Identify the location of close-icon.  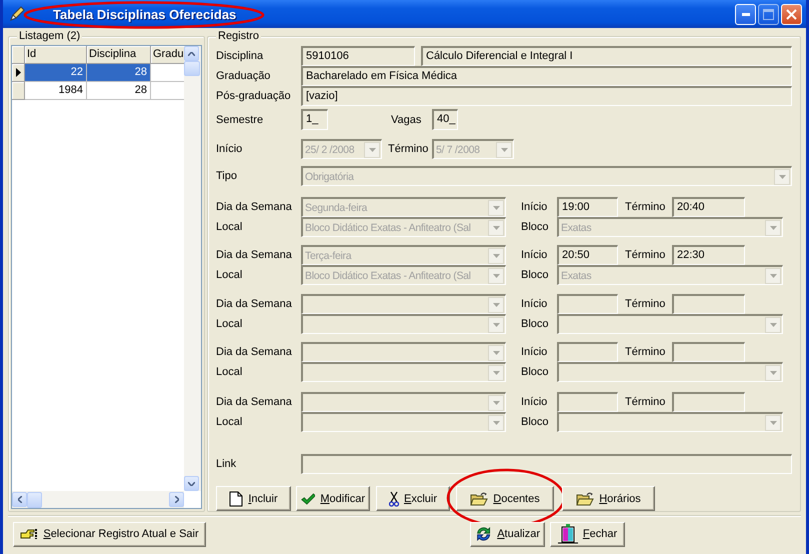
(791, 14).